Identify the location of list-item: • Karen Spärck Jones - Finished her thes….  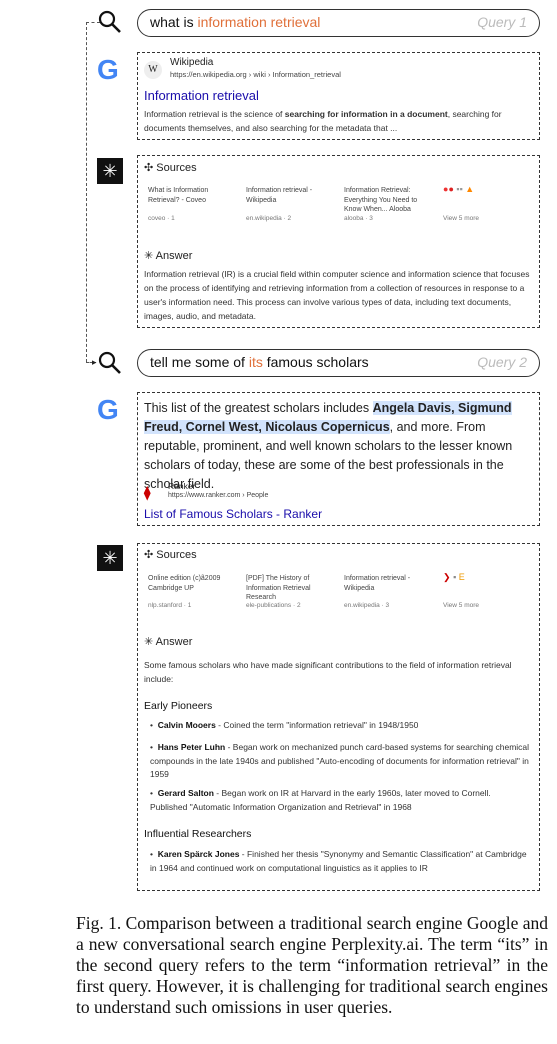
(338, 861).